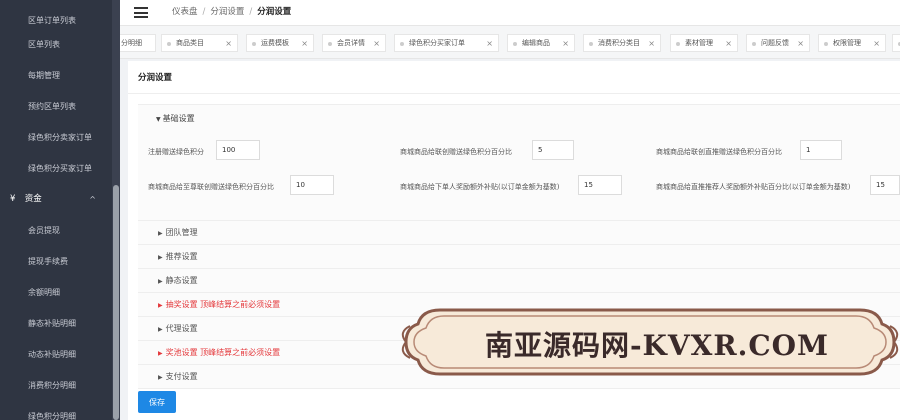  What do you see at coordinates (480, 187) in the screenshot?
I see `field-label-order-subsidy: 商城商品给下单人奖励额外补贴(以订单金额为基数)` at bounding box center [480, 187].